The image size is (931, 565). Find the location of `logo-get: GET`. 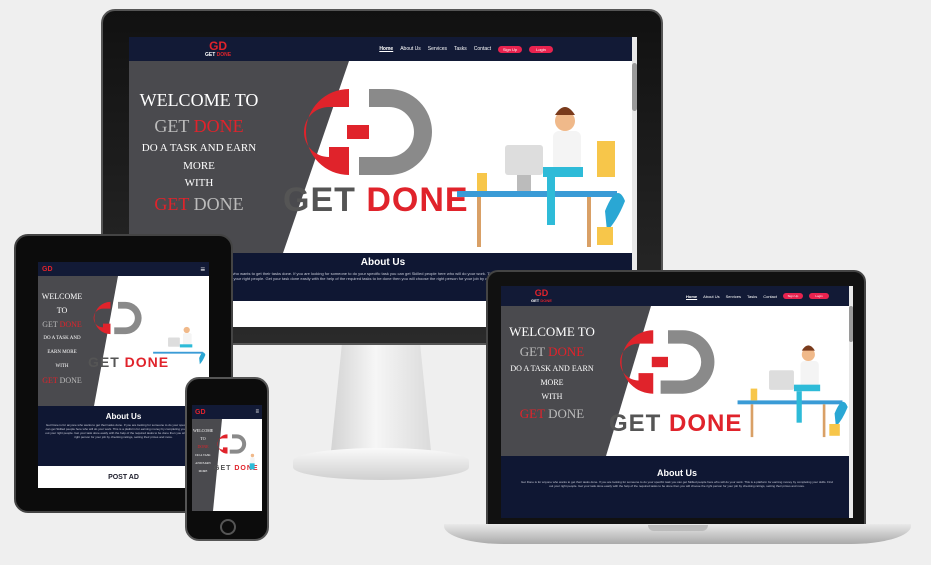

logo-get: GET is located at coordinates (210, 55).